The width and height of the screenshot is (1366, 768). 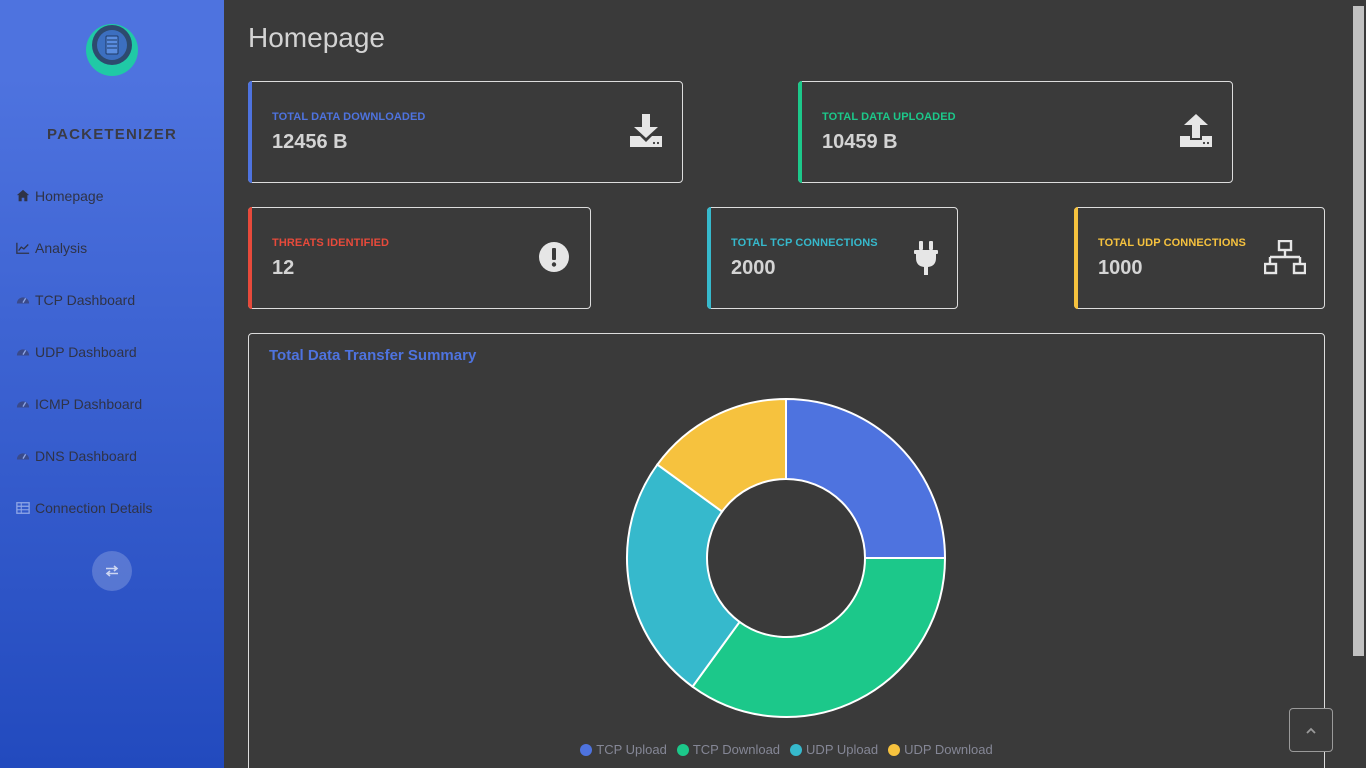 I want to click on exclamation-circle-icon, so click(x=554, y=257).